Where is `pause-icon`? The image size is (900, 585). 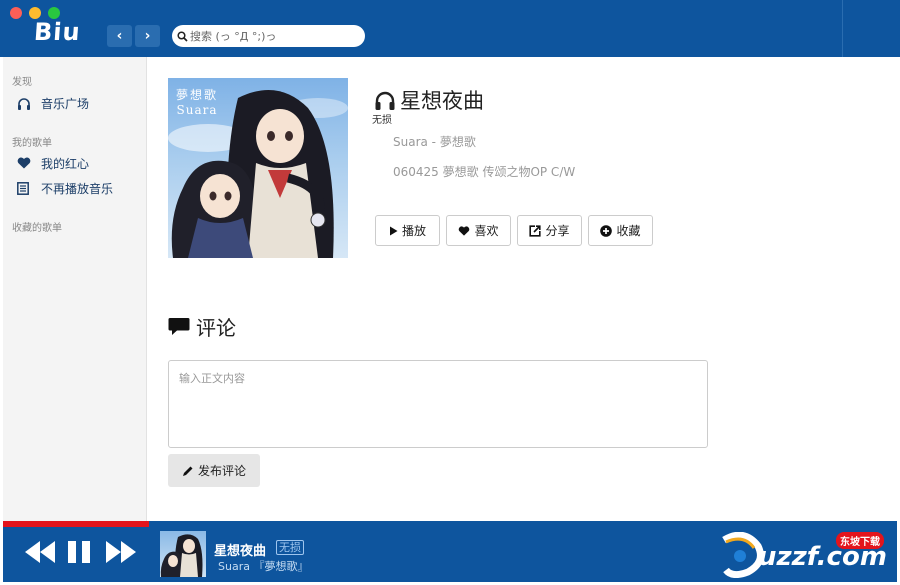
pause-icon is located at coordinates (79, 552).